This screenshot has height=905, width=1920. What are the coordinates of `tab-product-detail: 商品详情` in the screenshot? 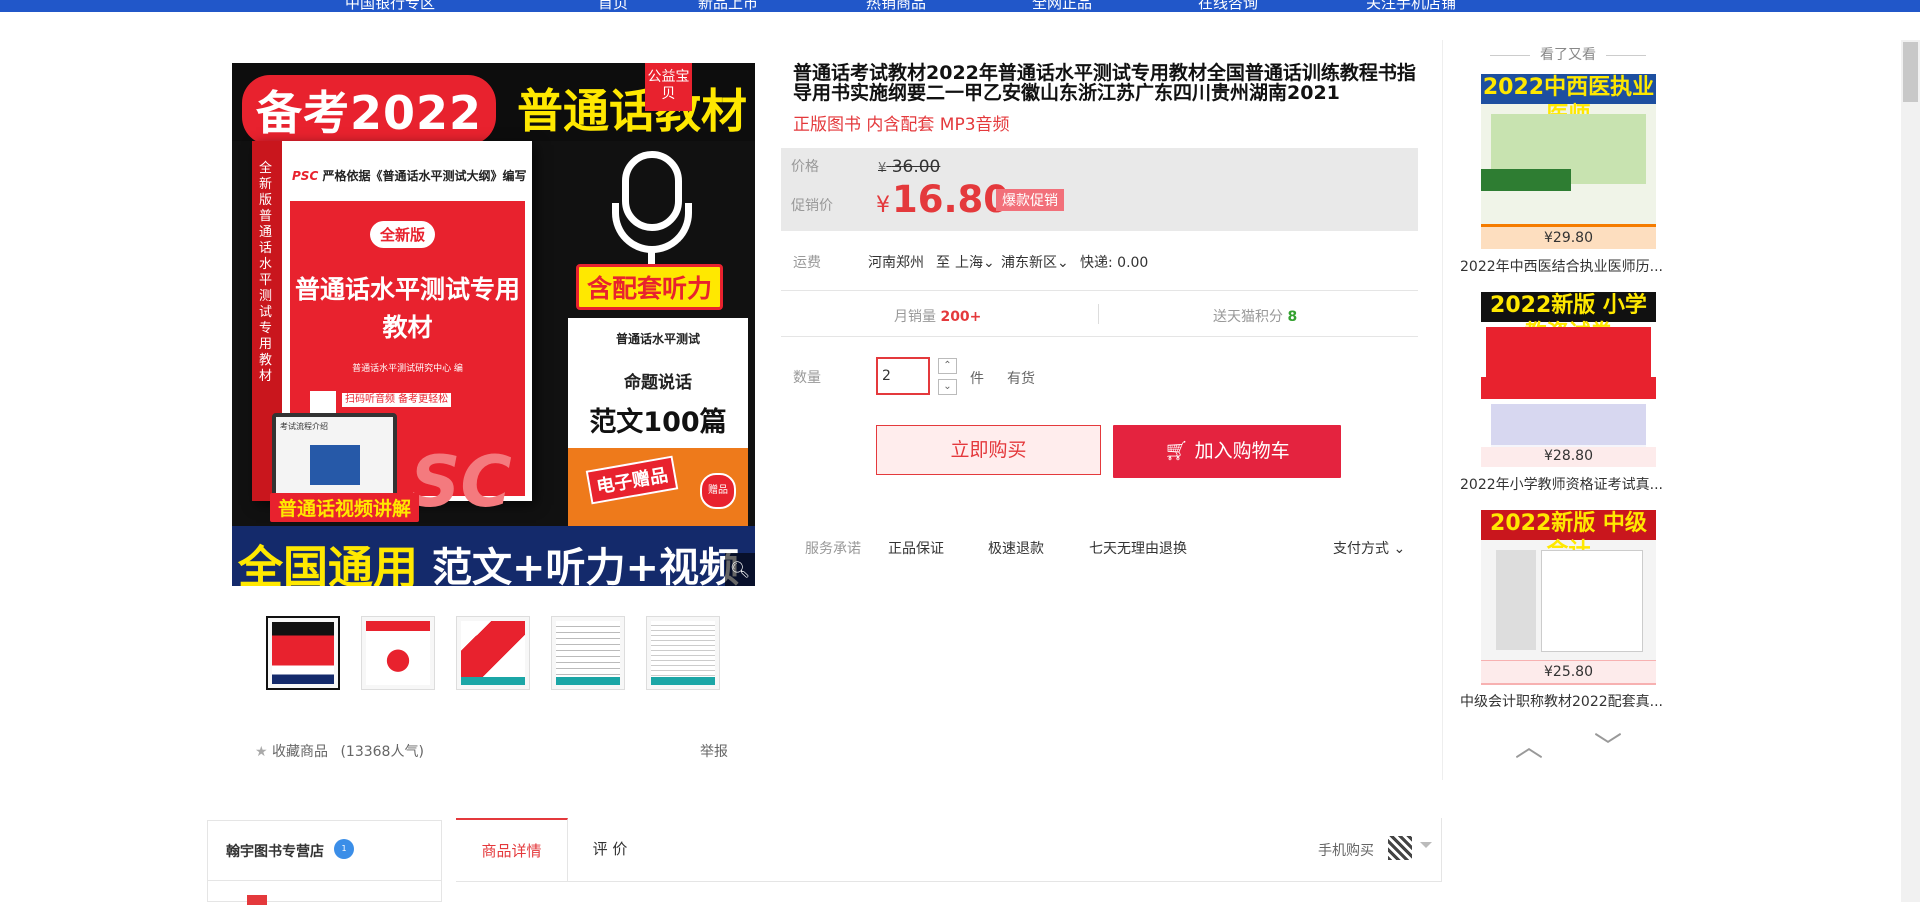 It's located at (512, 849).